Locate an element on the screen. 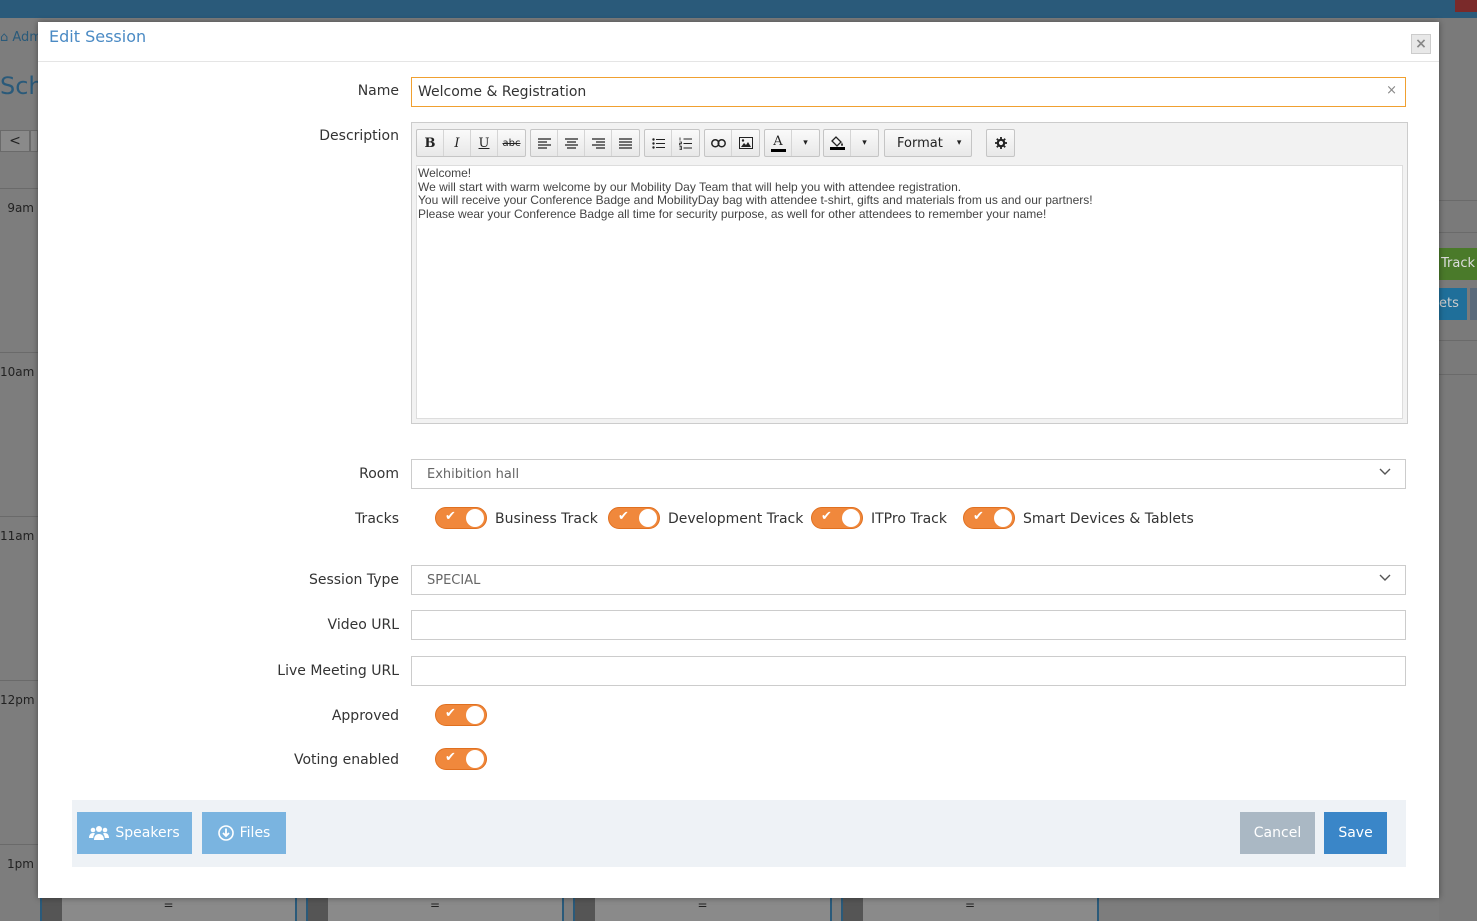  justify-icon is located at coordinates (625, 143).